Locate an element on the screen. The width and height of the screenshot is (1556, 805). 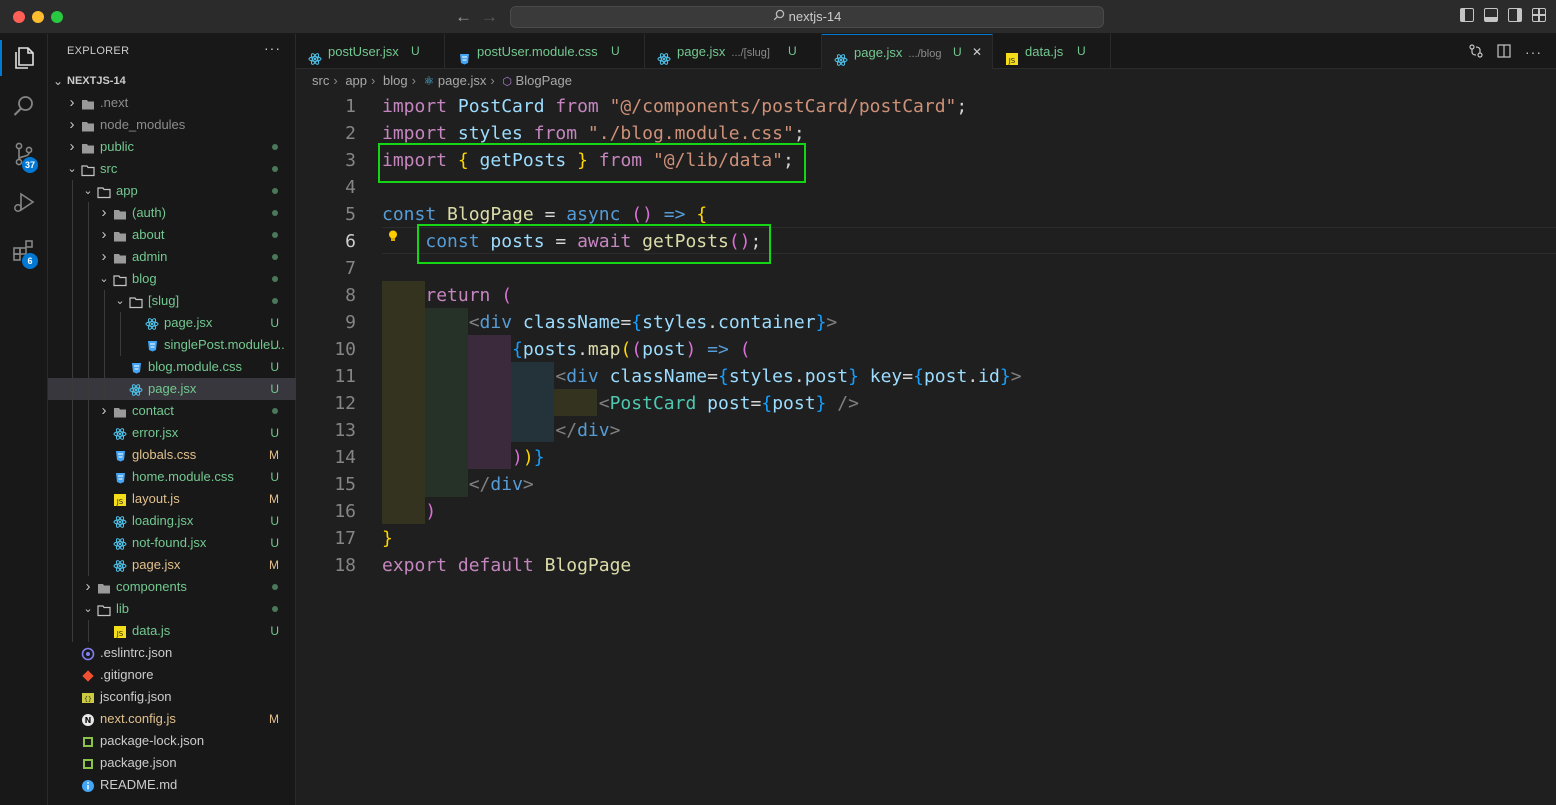
tree-item-label: data.js is located at coordinates (151, 630).